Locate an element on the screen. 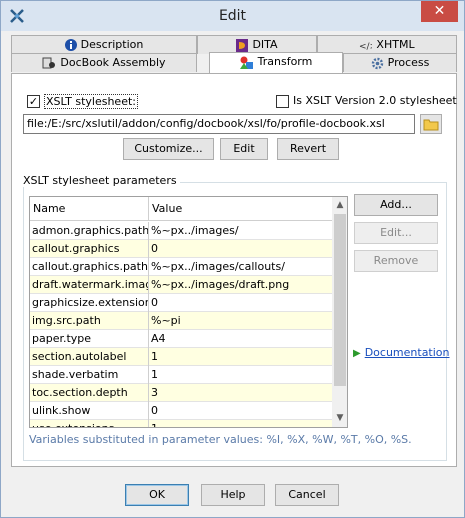 The width and height of the screenshot is (465, 518). xslt-stylesheet-label: XSLT stylesheet: is located at coordinates (91, 101).